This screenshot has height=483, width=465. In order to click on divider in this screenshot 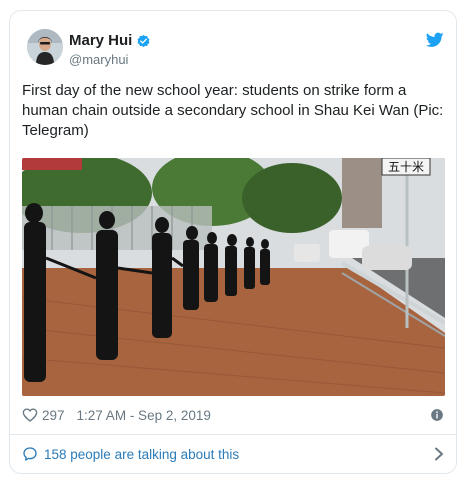, I will do `click(233, 434)`.